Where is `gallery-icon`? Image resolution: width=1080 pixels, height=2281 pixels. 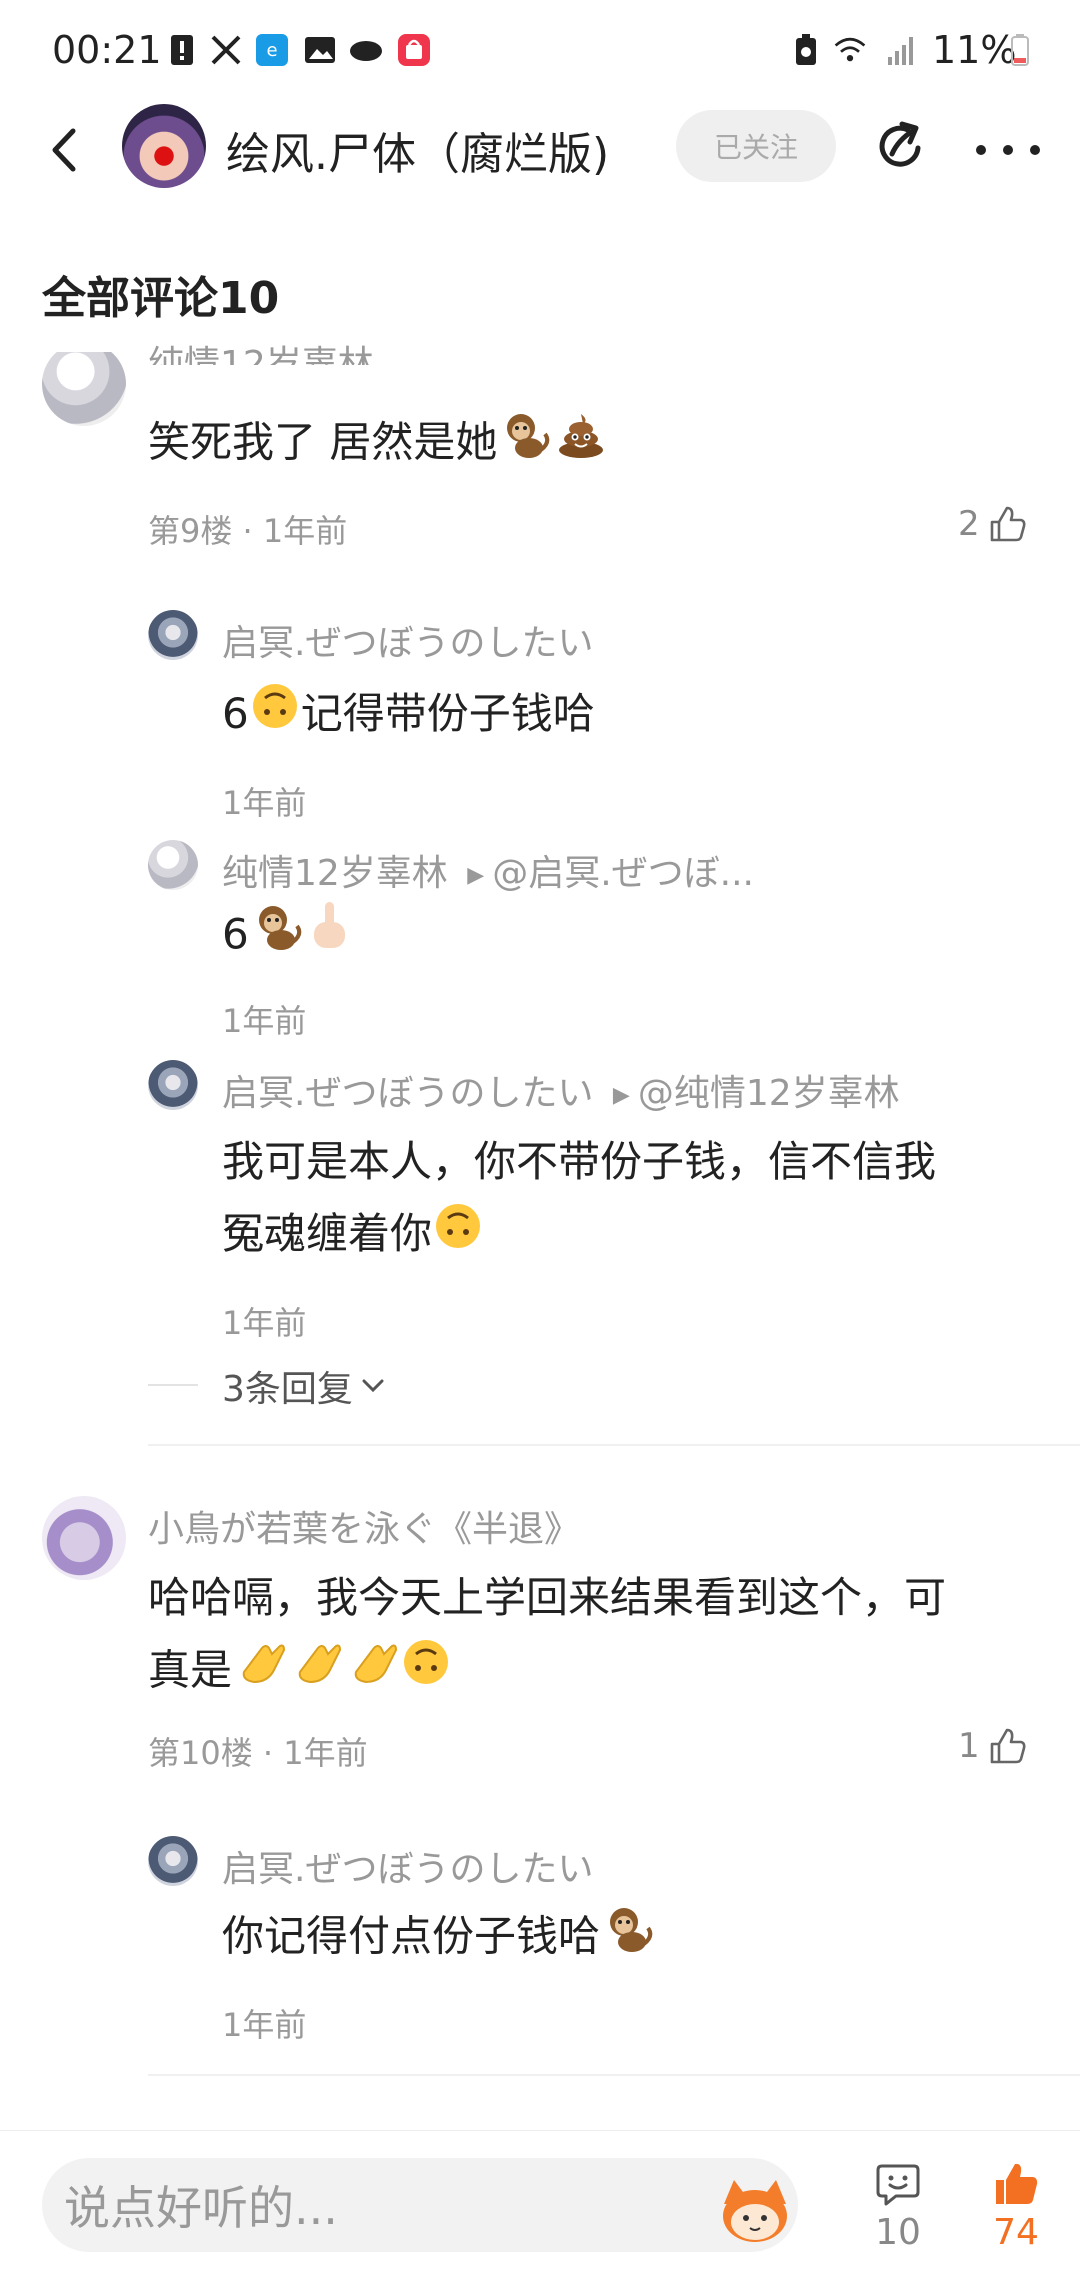 gallery-icon is located at coordinates (320, 50).